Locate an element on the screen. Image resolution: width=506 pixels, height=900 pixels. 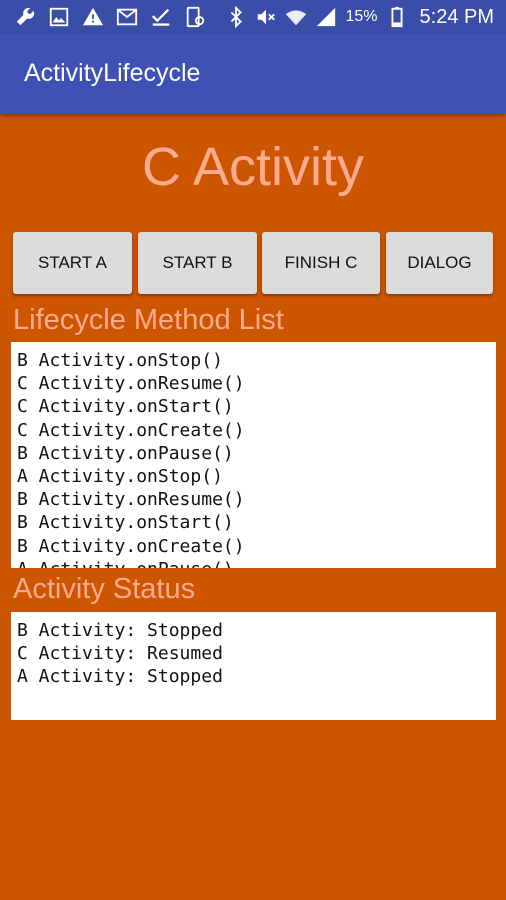
activity-title: C Activity is located at coordinates (253, 167).